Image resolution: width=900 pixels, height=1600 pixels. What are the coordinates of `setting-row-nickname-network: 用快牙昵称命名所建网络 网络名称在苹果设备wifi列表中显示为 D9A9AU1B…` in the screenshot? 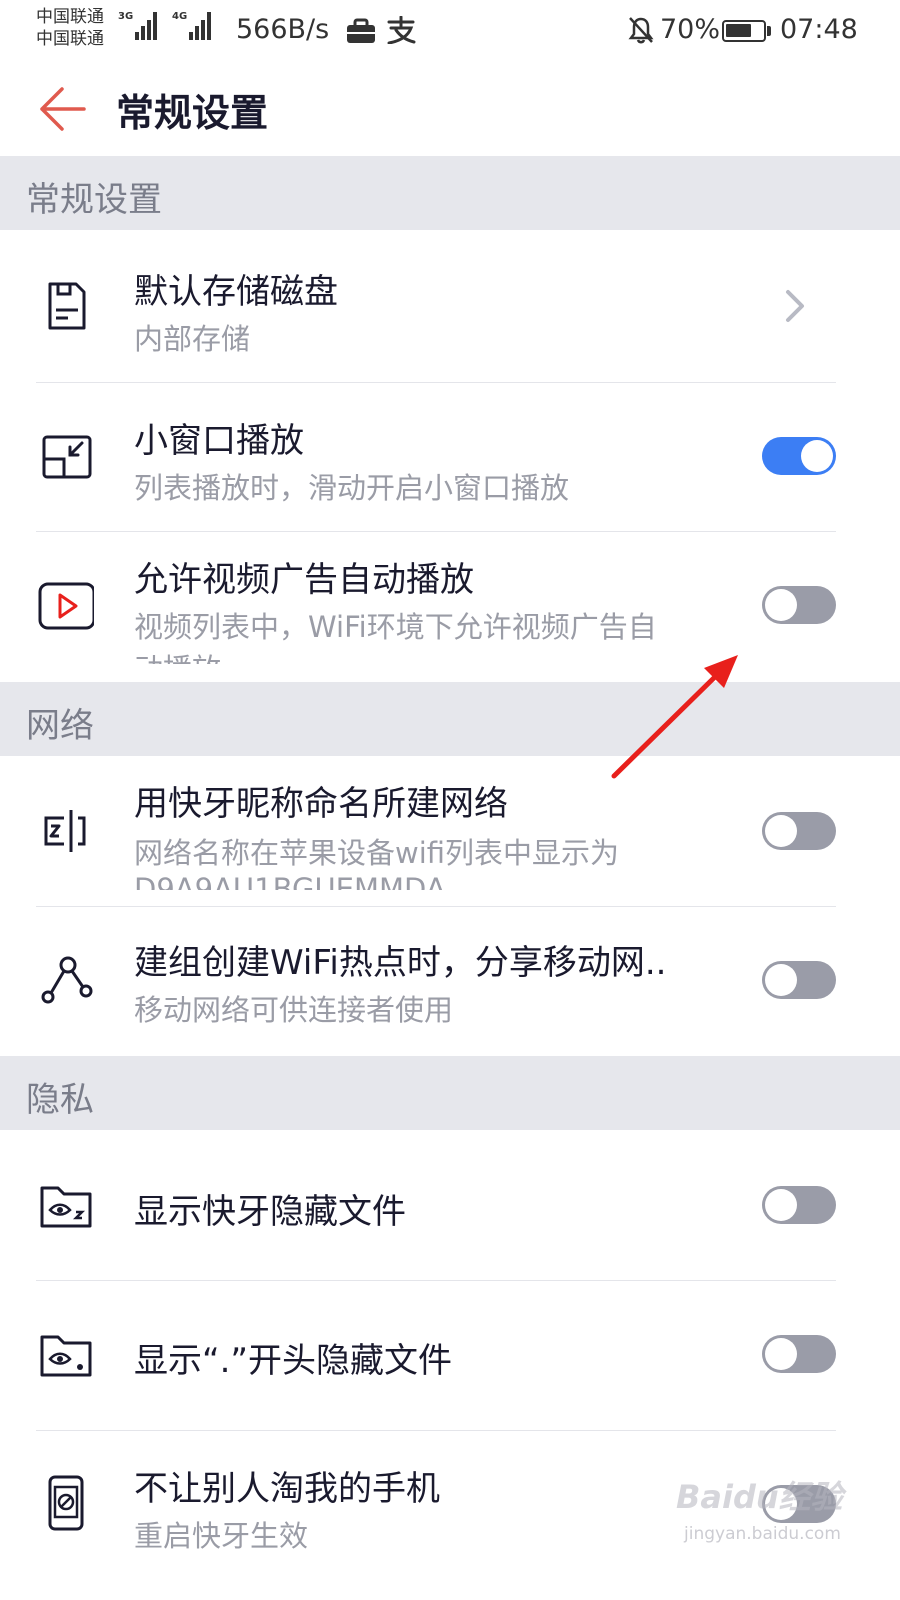 It's located at (450, 823).